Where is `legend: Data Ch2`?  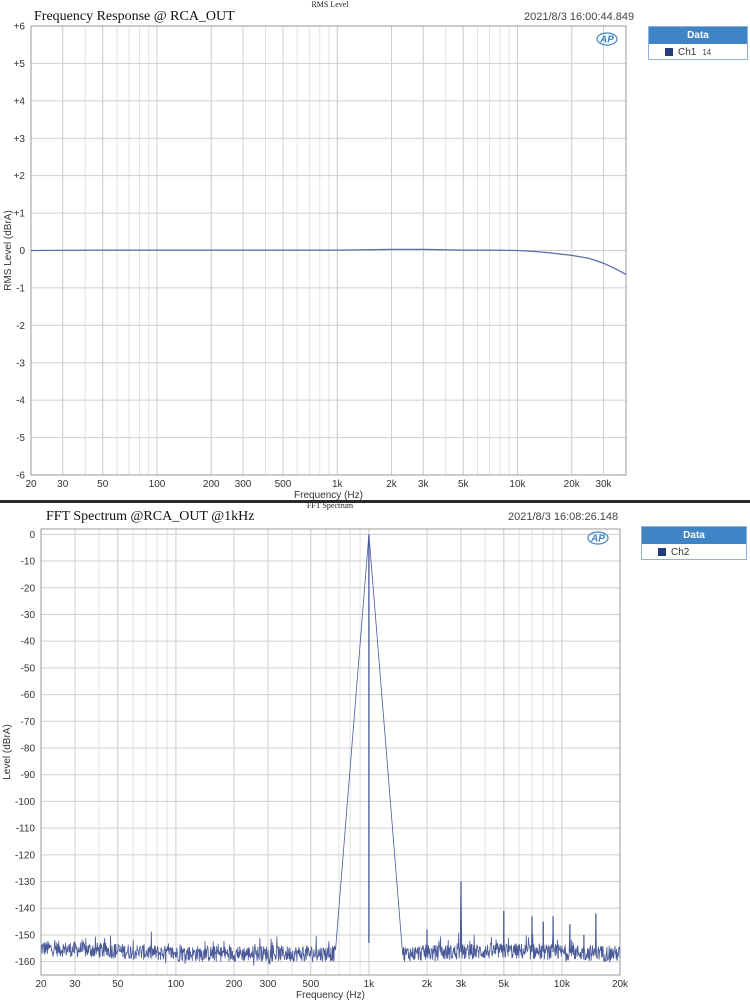 legend: Data Ch2 is located at coordinates (694, 543).